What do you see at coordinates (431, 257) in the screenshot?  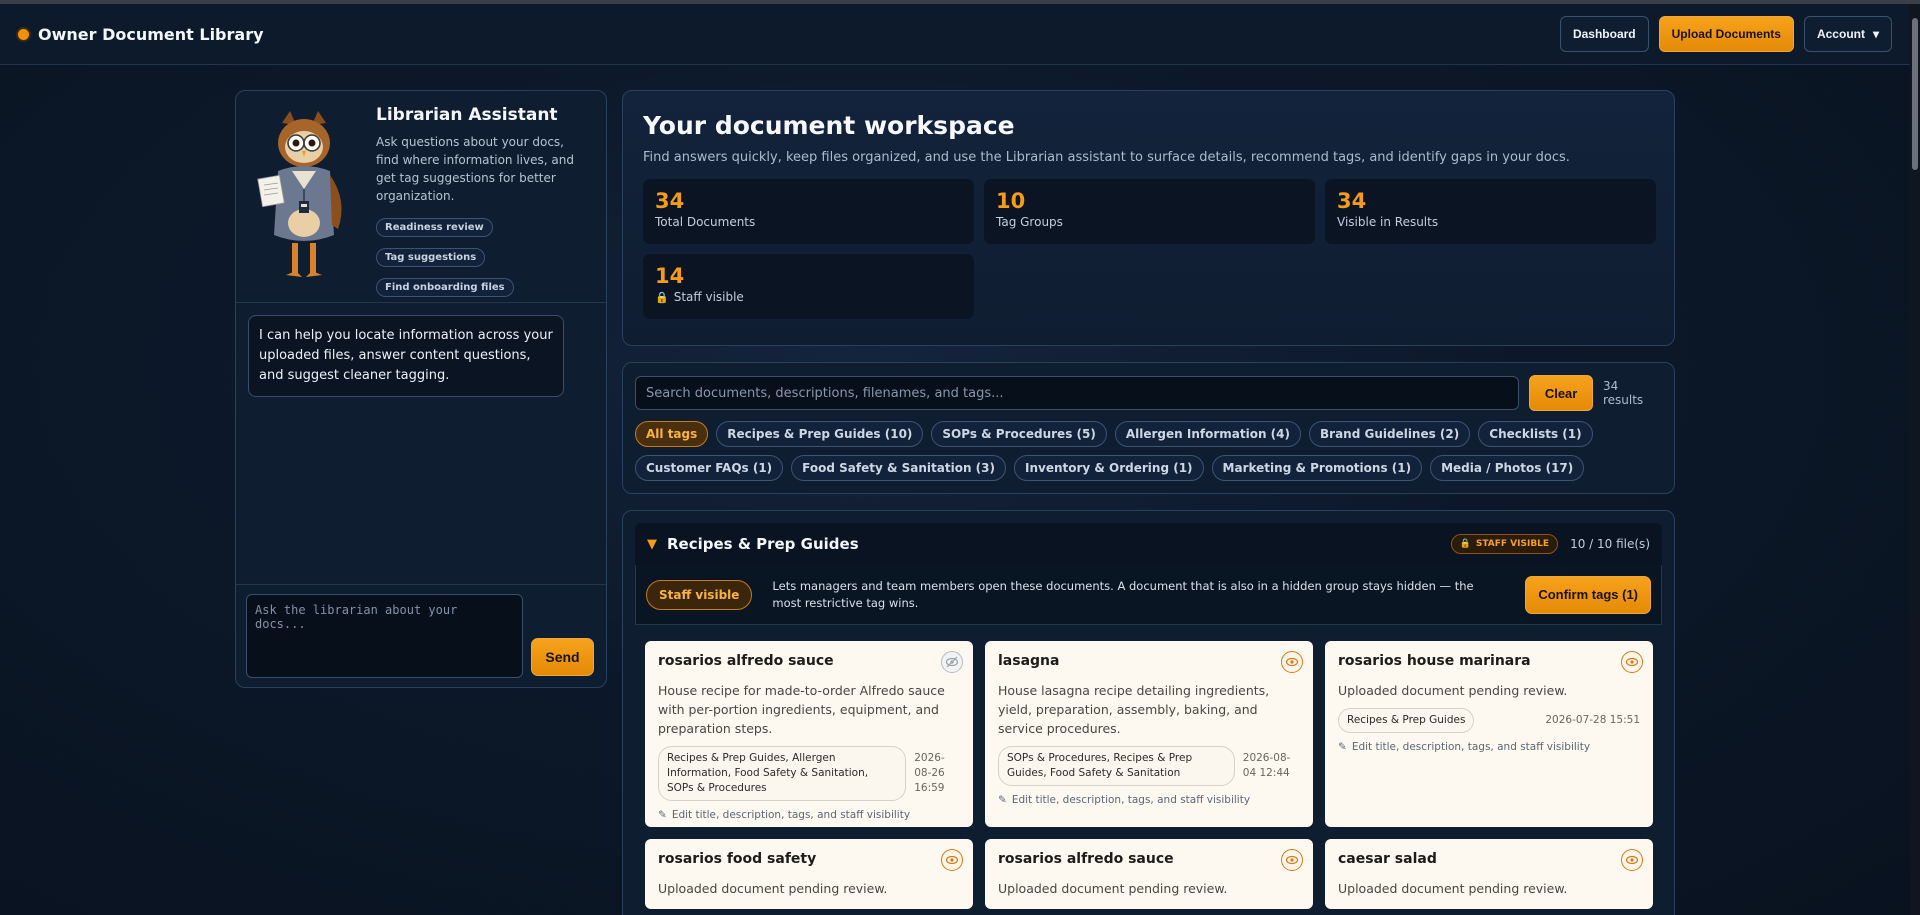 I see `tag-suggestions-chip: Tag suggestions` at bounding box center [431, 257].